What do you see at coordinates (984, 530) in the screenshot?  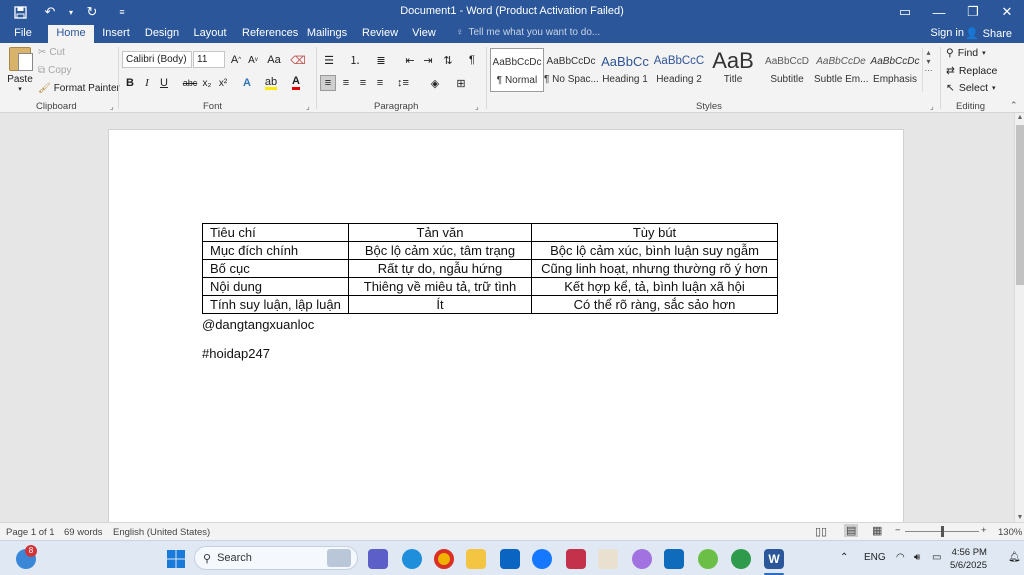 I see `zoom-in-icon: +` at bounding box center [984, 530].